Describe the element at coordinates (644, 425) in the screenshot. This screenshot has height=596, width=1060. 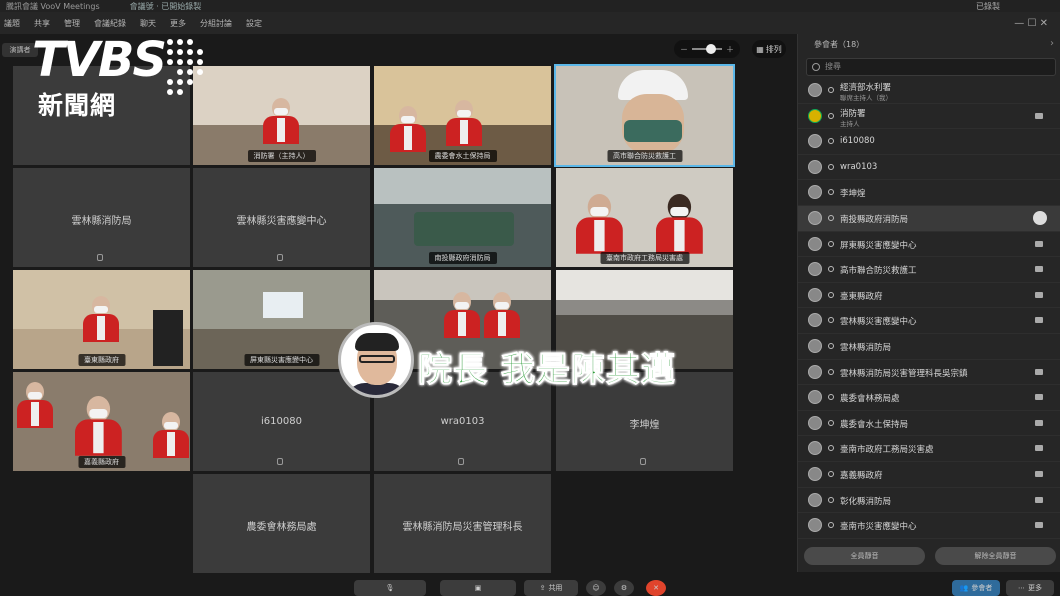
I see `tile-name: 李坤煌` at that location.